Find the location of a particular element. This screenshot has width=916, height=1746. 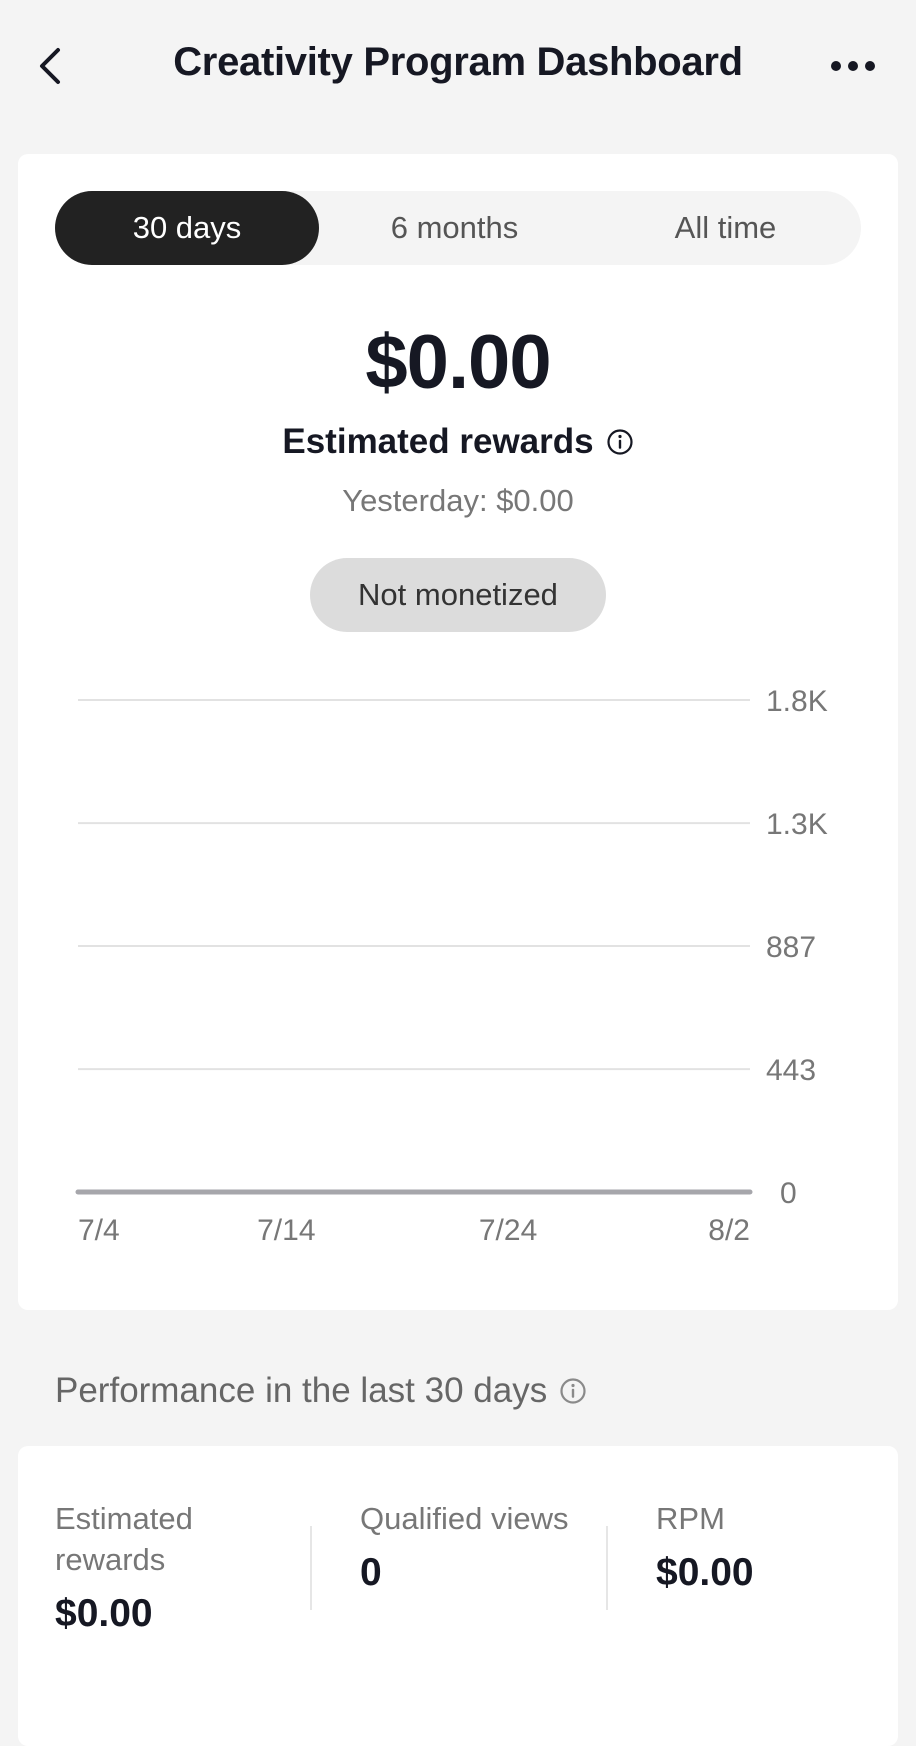

metric-label: RPM is located at coordinates (690, 1518).